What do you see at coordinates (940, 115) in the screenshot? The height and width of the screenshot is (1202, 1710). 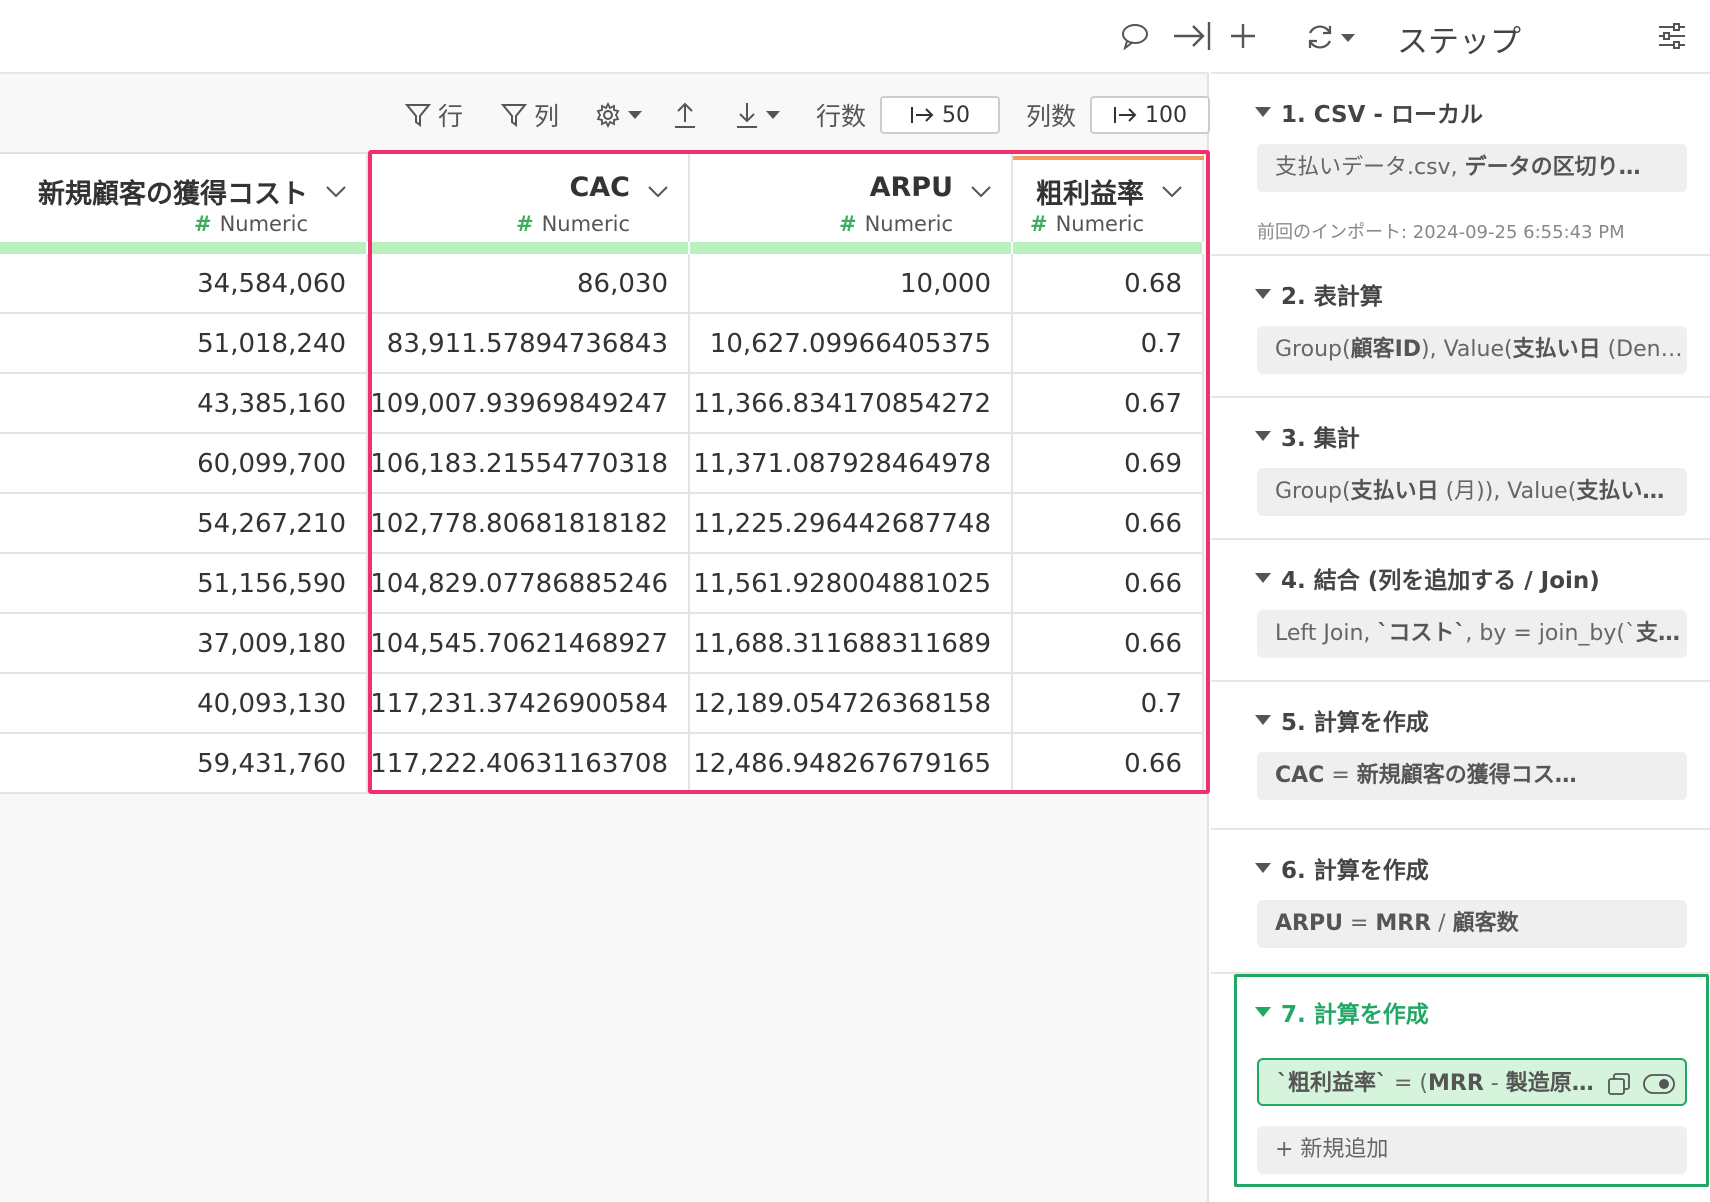 I see `row-count-input: 50` at bounding box center [940, 115].